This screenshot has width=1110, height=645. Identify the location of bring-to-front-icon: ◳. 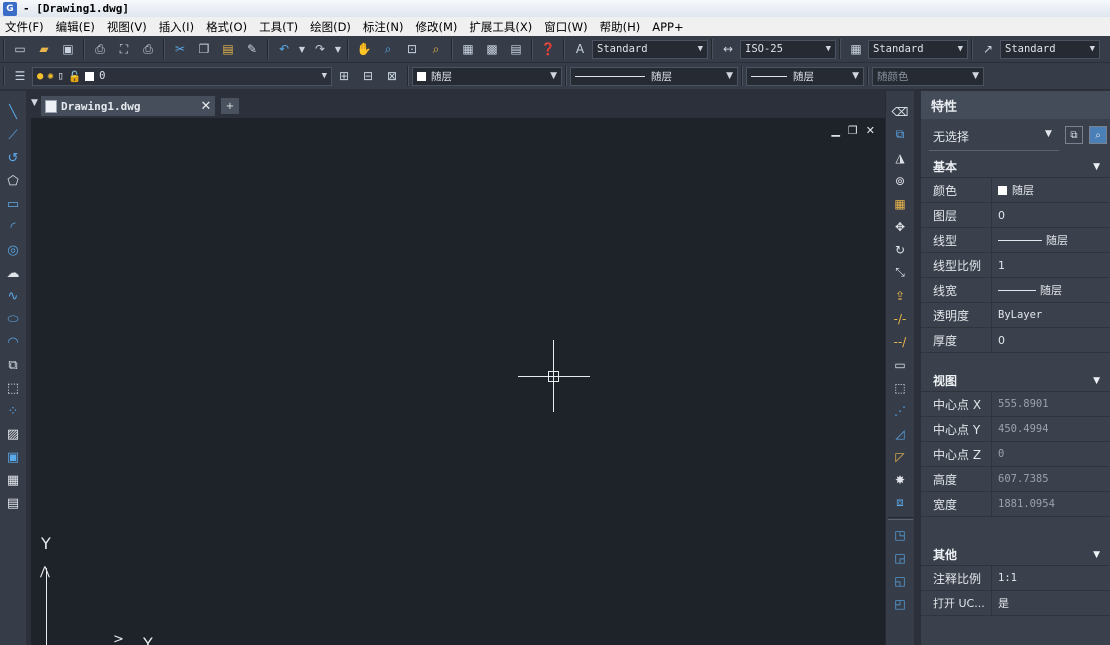
(900, 534).